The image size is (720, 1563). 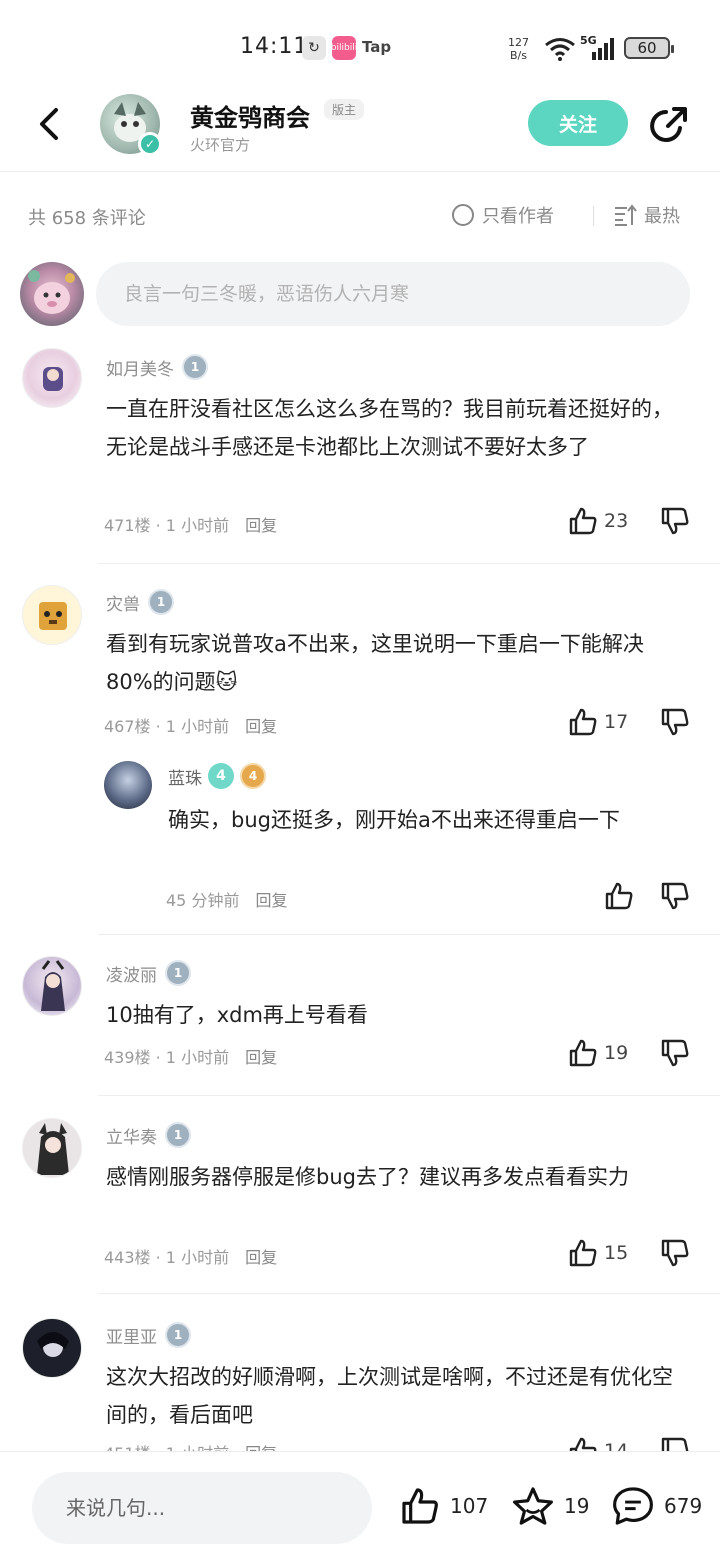 What do you see at coordinates (344, 48) in the screenshot?
I see `bilibili-app-icon: bilibili` at bounding box center [344, 48].